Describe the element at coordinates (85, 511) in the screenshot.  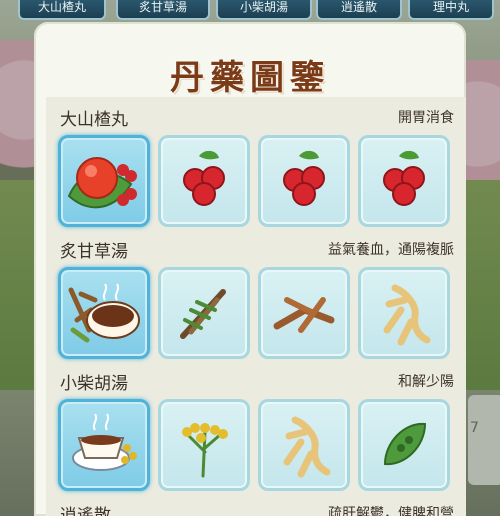
I see `recipe-name: 逍遙散` at that location.